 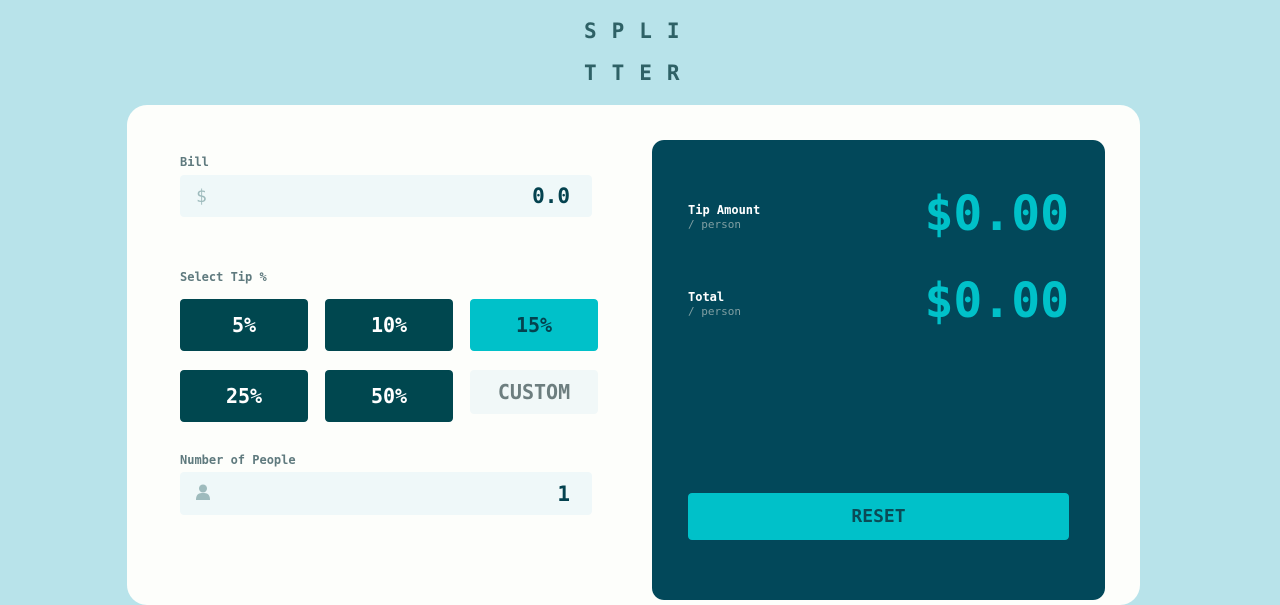 What do you see at coordinates (997, 301) in the screenshot?
I see `total-value: $0.00` at bounding box center [997, 301].